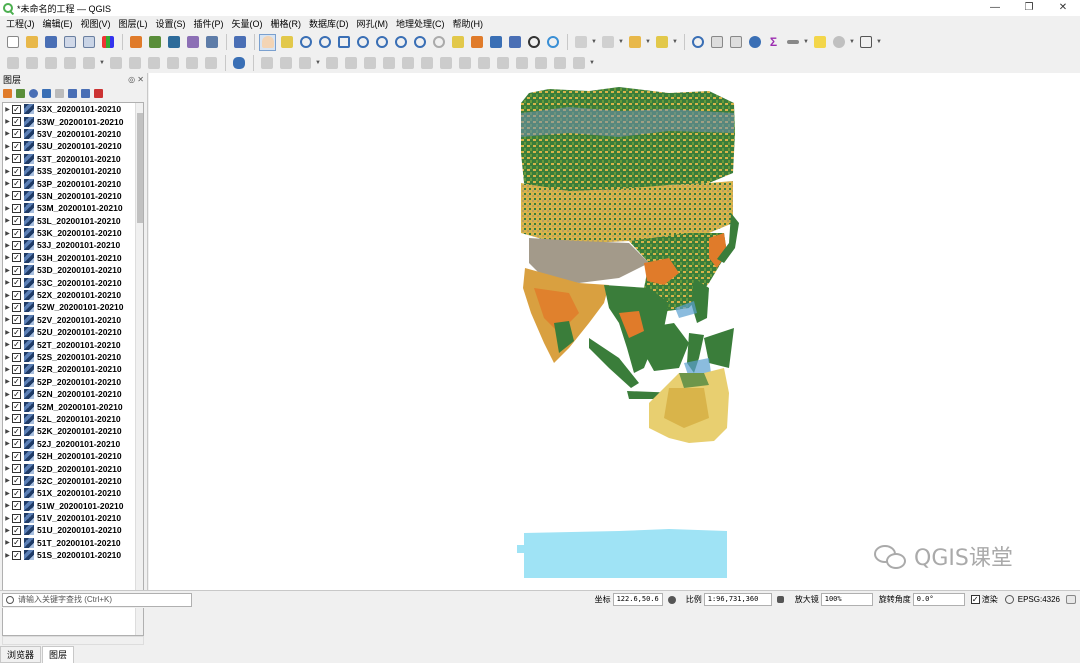  I want to click on layer-row: ▶ ✓ 53W_20200101-20210, so click(73, 121).